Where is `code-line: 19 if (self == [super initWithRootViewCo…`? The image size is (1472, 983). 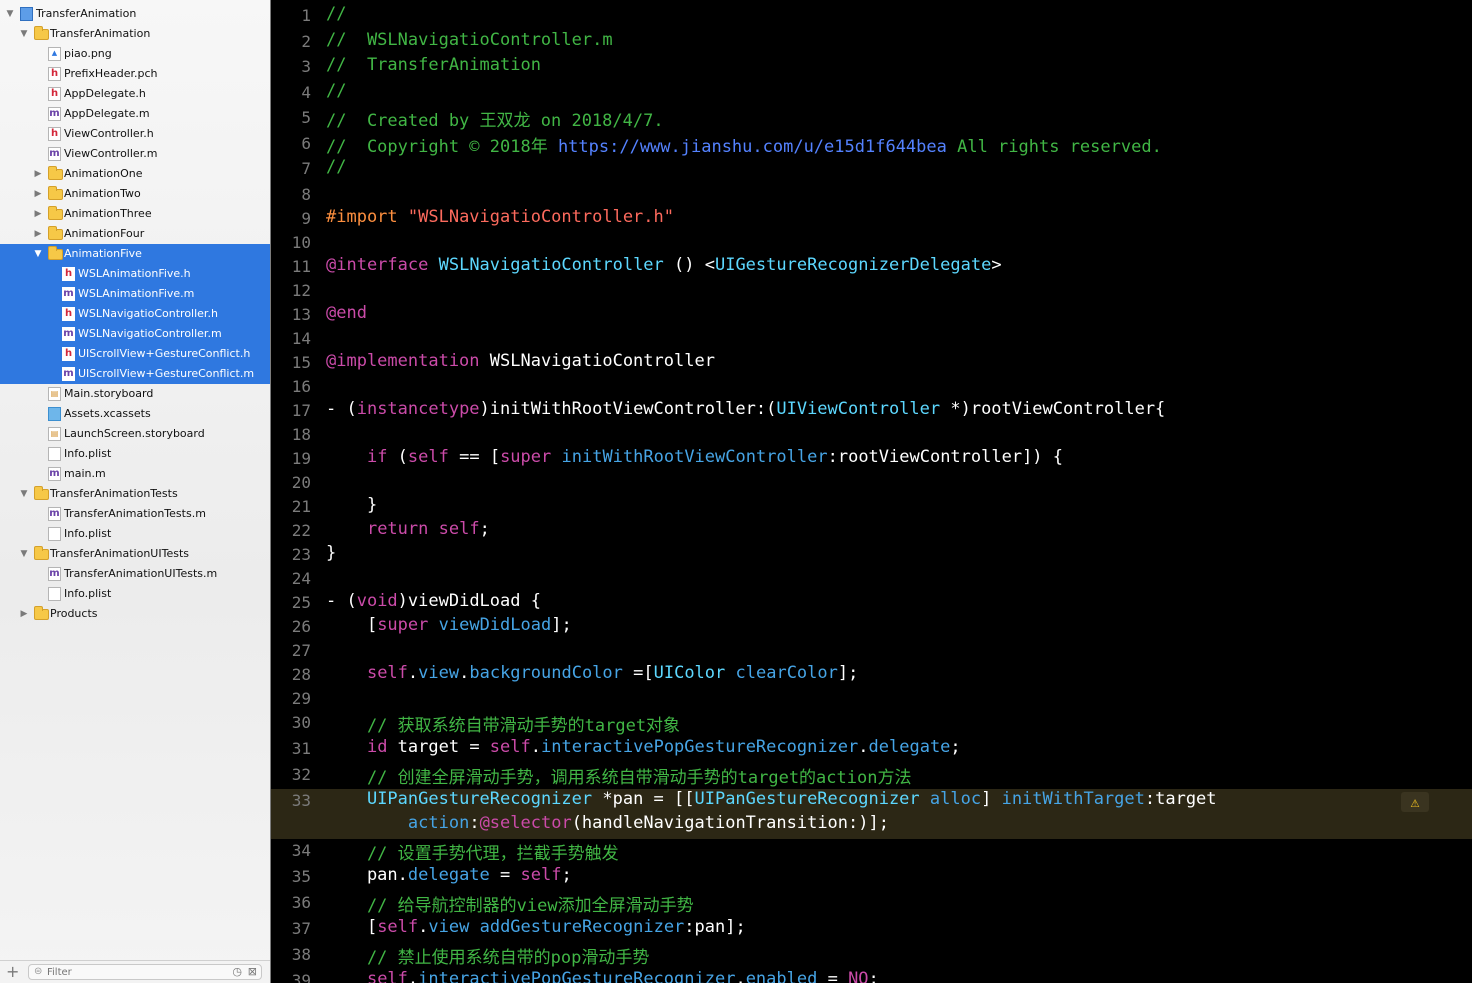
code-line: 19 if (self == [super initWithRootViewCo… is located at coordinates (871, 459).